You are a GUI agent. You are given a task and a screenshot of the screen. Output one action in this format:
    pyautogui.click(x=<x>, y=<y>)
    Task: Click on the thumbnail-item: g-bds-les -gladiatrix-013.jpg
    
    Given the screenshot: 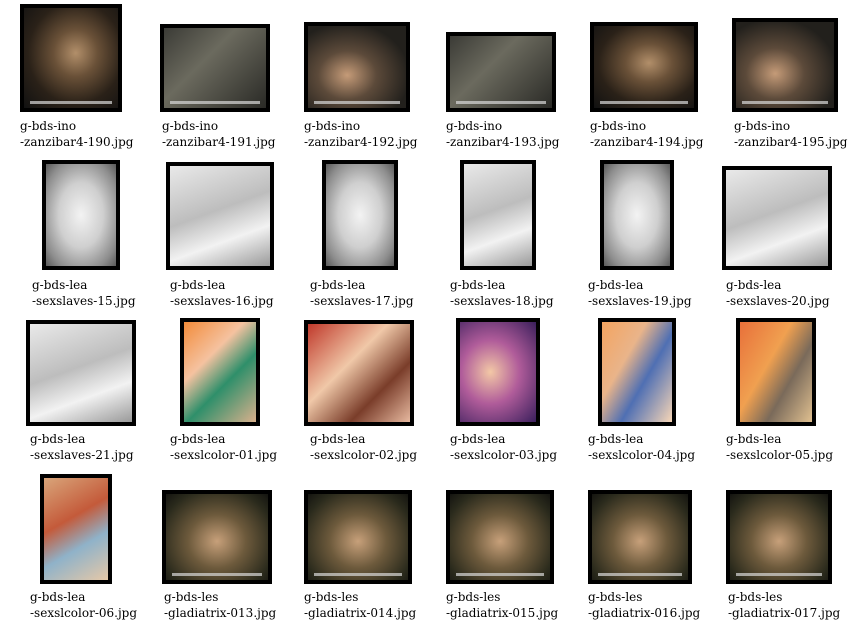 What is the action you would take?
    pyautogui.click(x=233, y=565)
    